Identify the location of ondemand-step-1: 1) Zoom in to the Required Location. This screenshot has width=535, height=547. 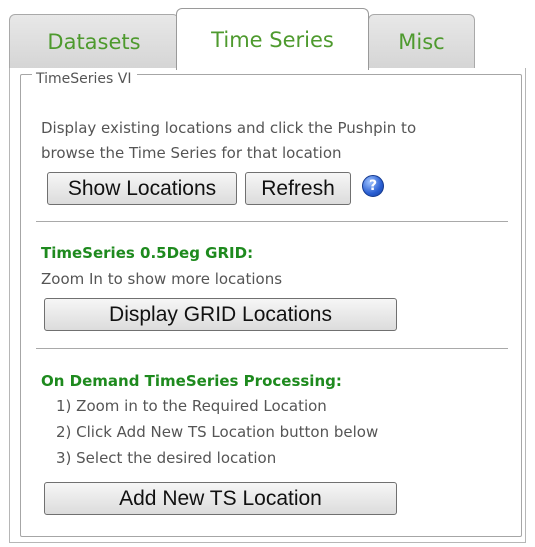
(191, 406).